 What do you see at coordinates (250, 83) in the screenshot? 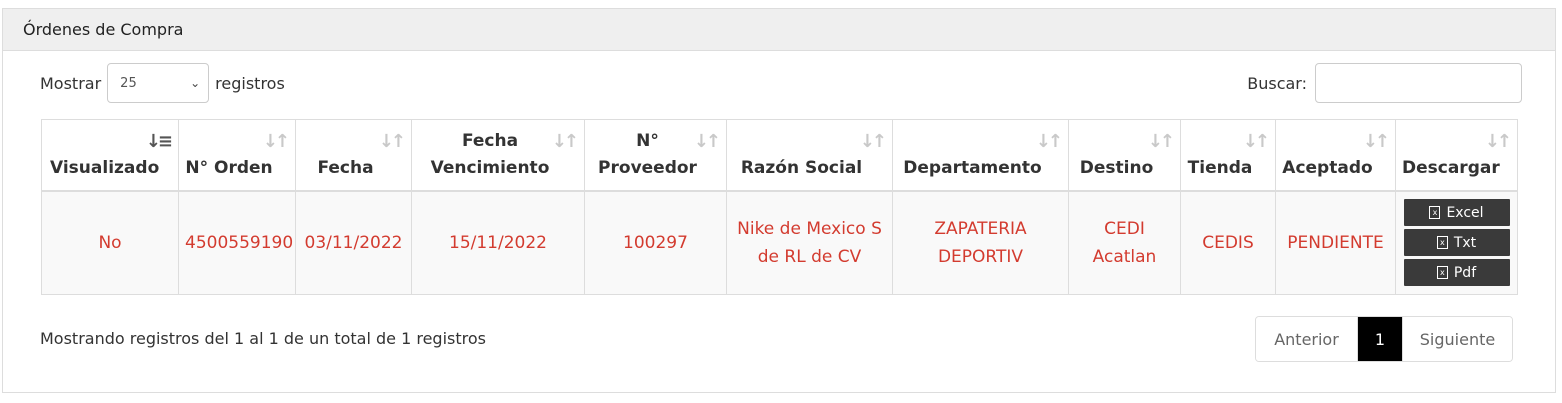
I see `length-suffix-label: registros` at bounding box center [250, 83].